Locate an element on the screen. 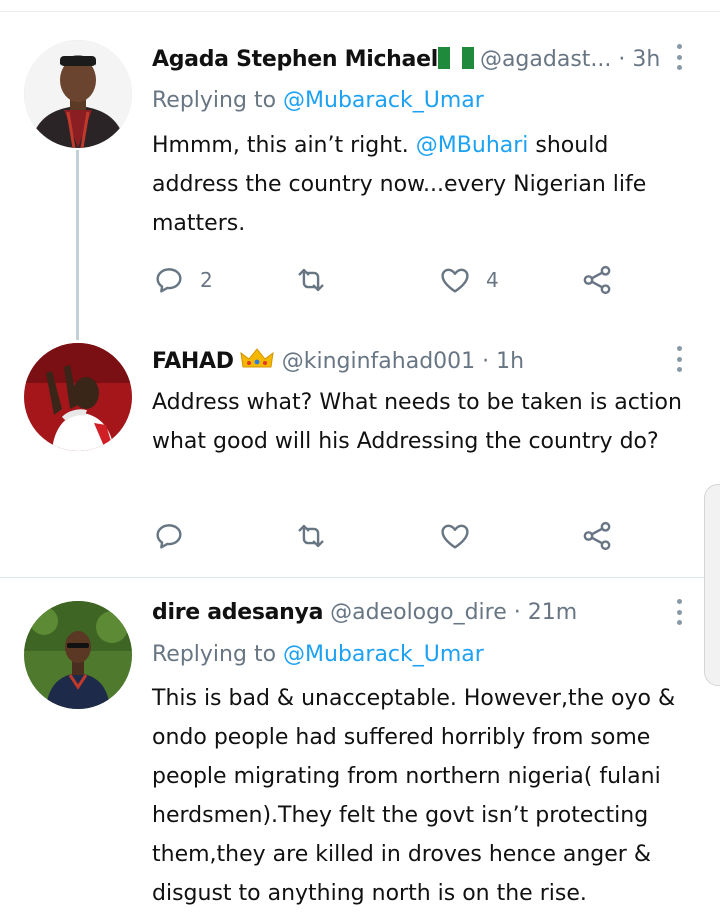 The width and height of the screenshot is (720, 920). tweet-header: Agada Stephen Michael @agadast... · 3h is located at coordinates (406, 60).